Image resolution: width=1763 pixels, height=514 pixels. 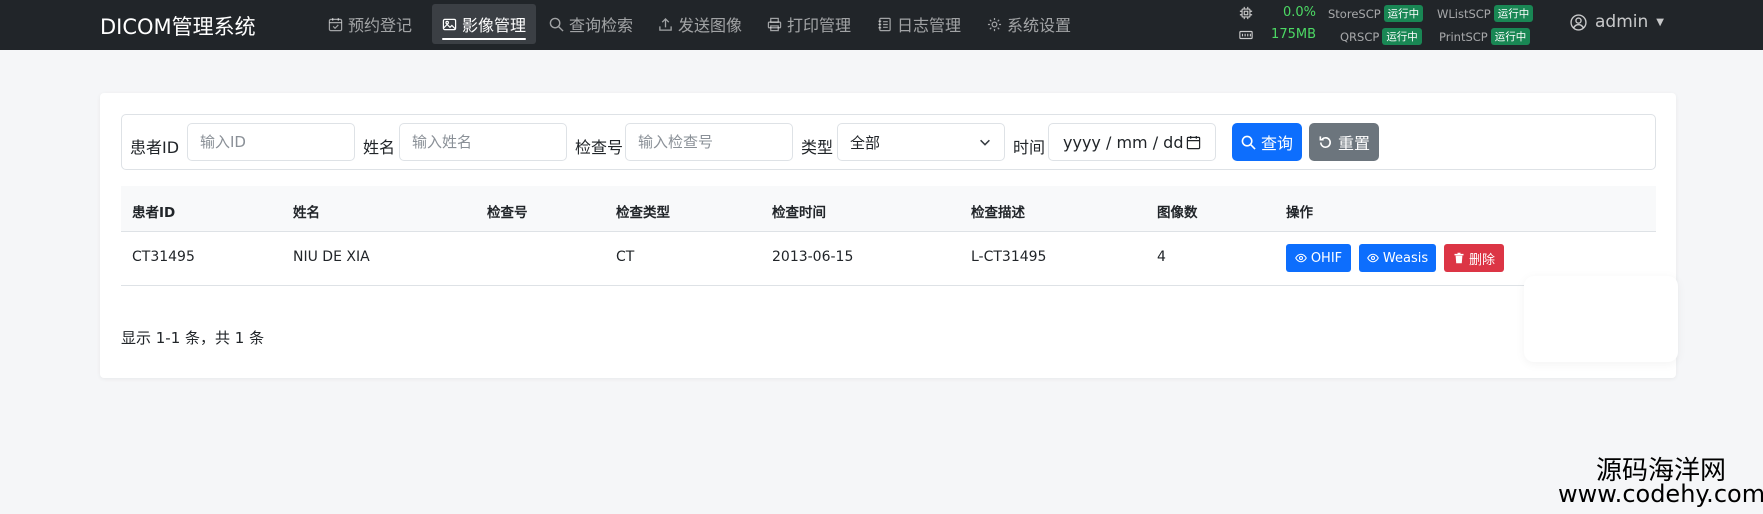 I want to click on upload-icon, so click(x=665, y=24).